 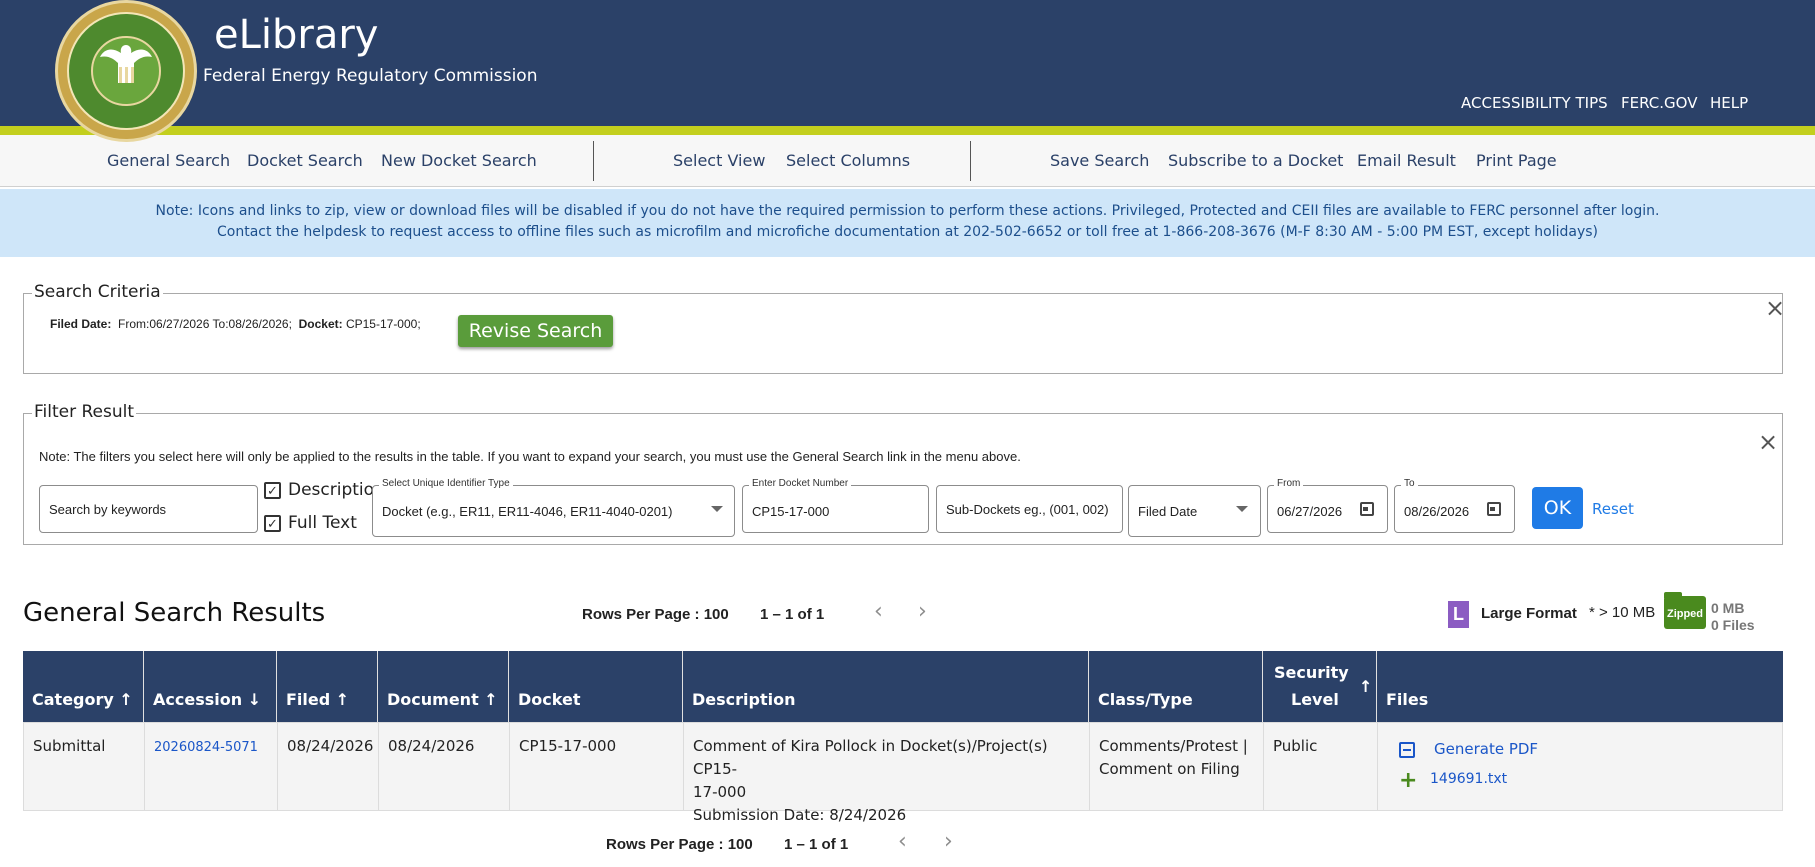 I want to click on col-class-type: Class/Type, so click(x=1176, y=686).